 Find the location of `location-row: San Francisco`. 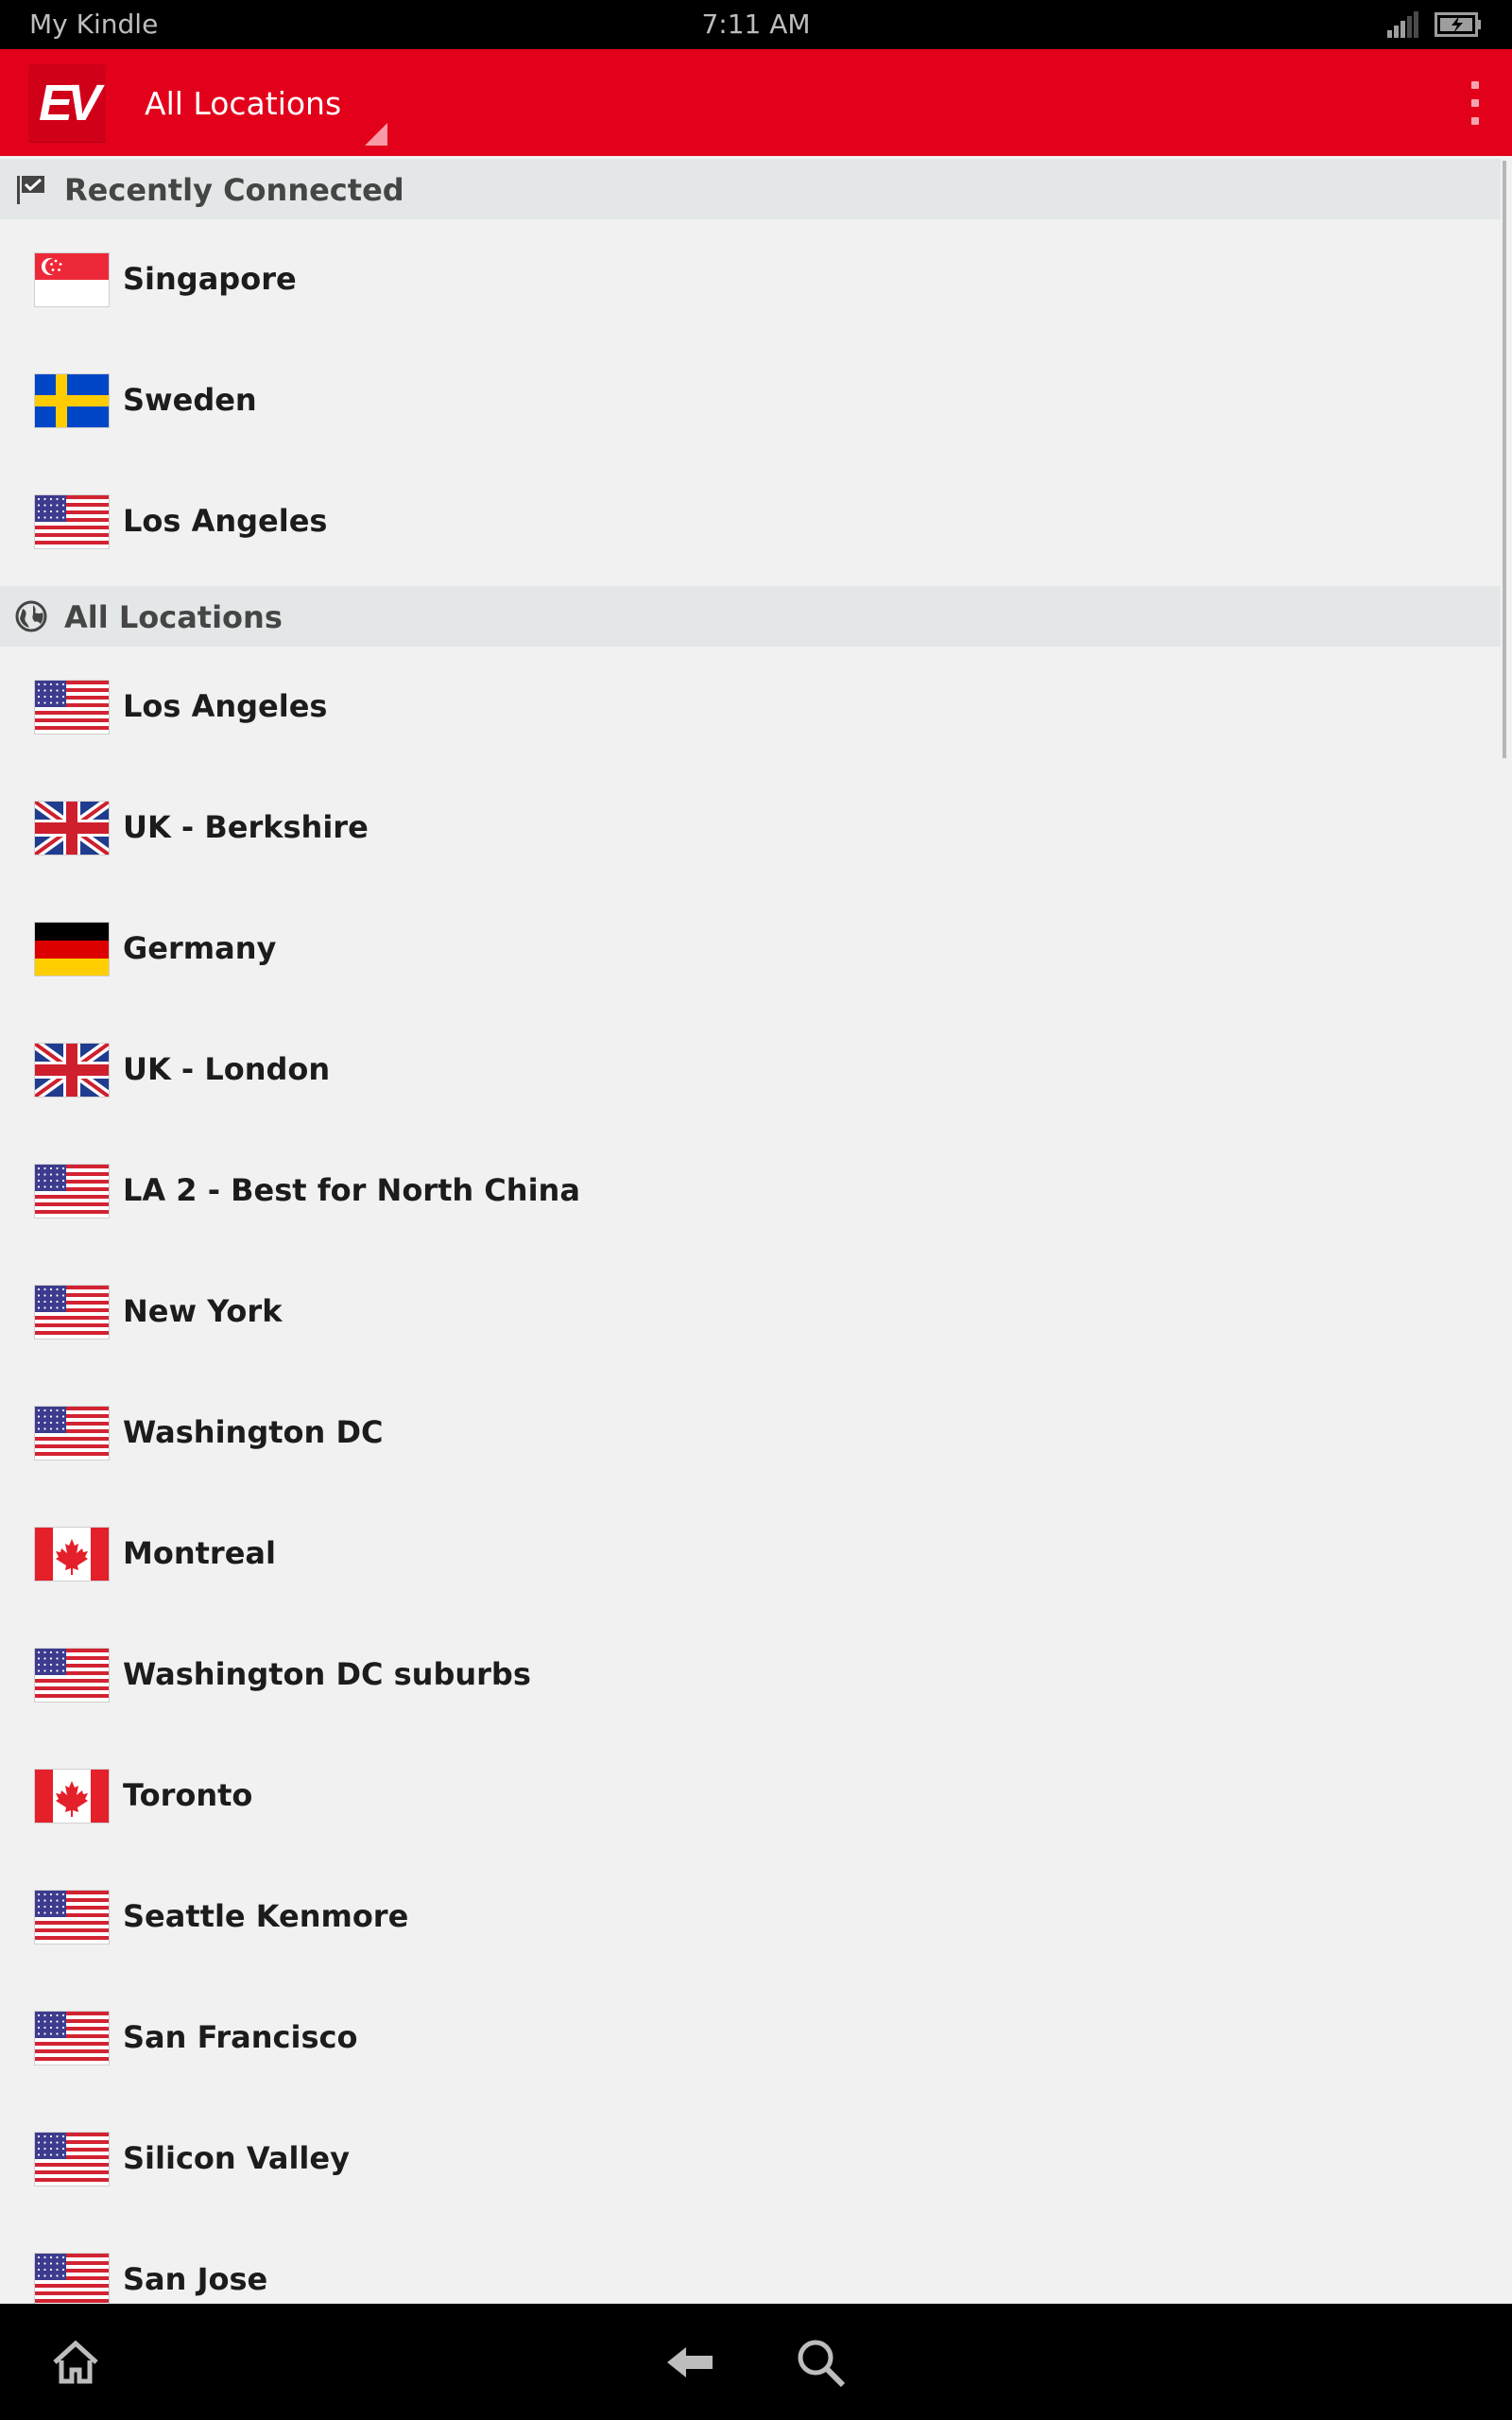

location-row: San Francisco is located at coordinates (750, 2038).